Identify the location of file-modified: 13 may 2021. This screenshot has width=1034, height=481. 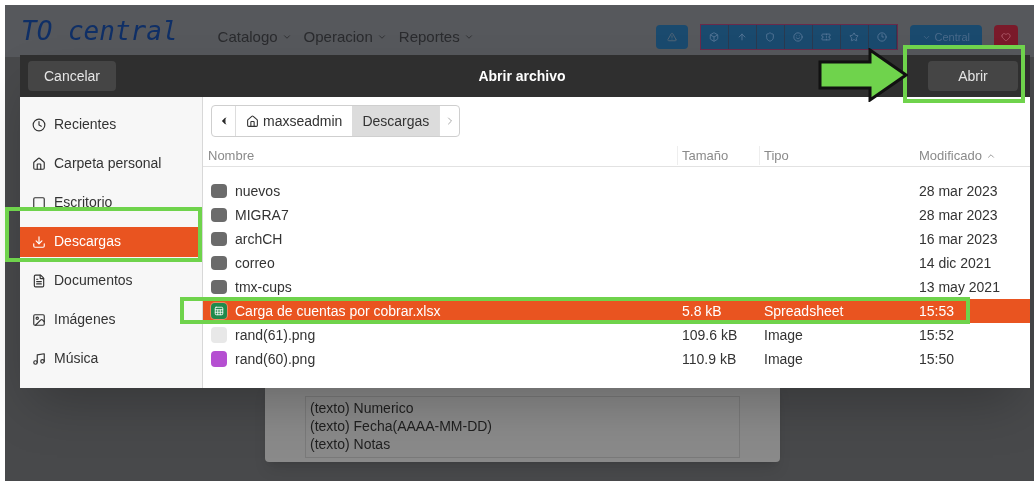
(959, 286).